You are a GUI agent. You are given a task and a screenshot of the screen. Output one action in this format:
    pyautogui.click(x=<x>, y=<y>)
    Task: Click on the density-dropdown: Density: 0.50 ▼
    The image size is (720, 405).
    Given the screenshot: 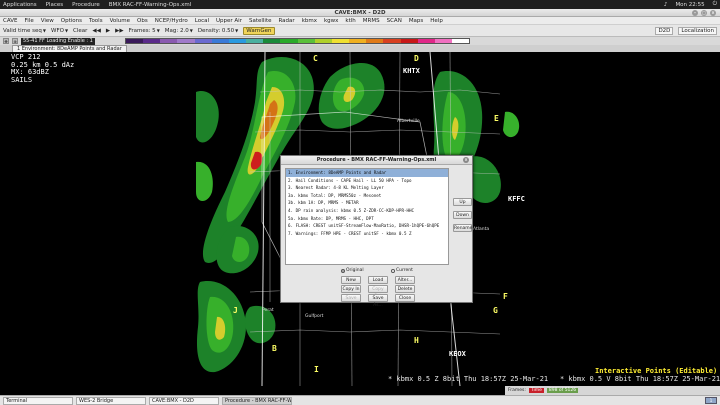 What is the action you would take?
    pyautogui.click(x=218, y=31)
    